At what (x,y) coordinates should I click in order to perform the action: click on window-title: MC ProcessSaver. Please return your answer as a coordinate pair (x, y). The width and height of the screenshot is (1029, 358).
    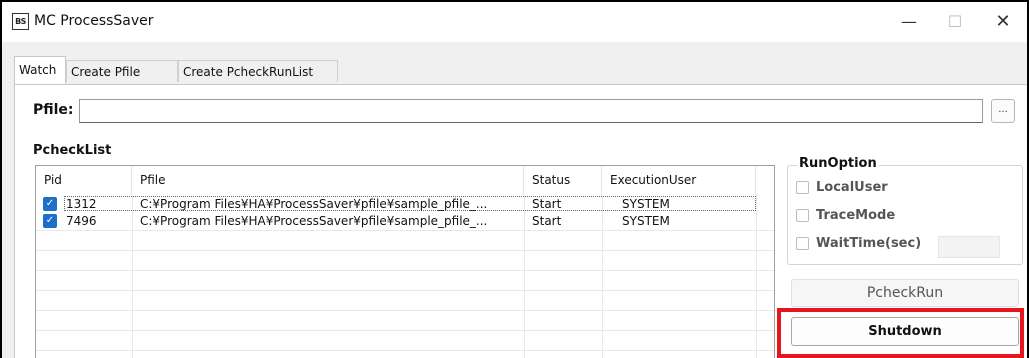
    Looking at the image, I should click on (94, 21).